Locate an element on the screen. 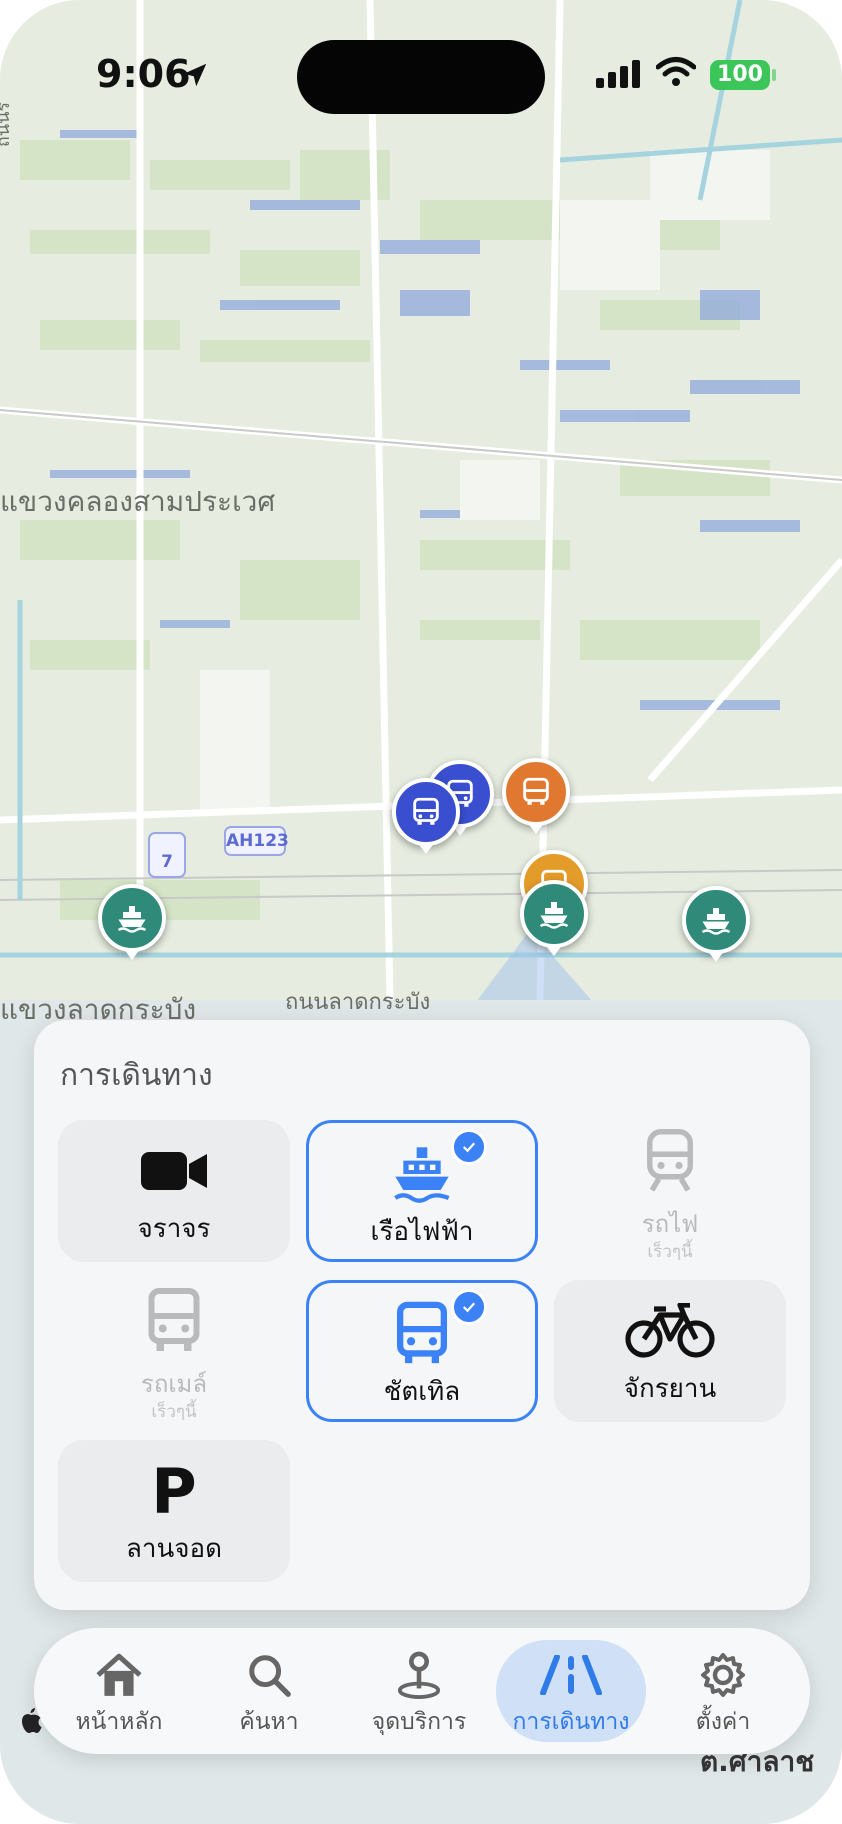  wifi-icon is located at coordinates (676, 71).